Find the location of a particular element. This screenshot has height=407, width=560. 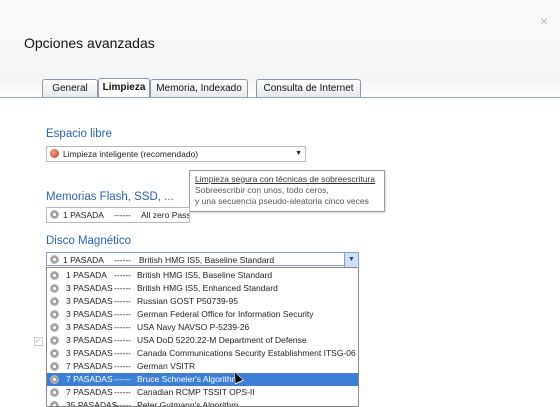

tab-limpieza: Limpieza is located at coordinates (124, 88).